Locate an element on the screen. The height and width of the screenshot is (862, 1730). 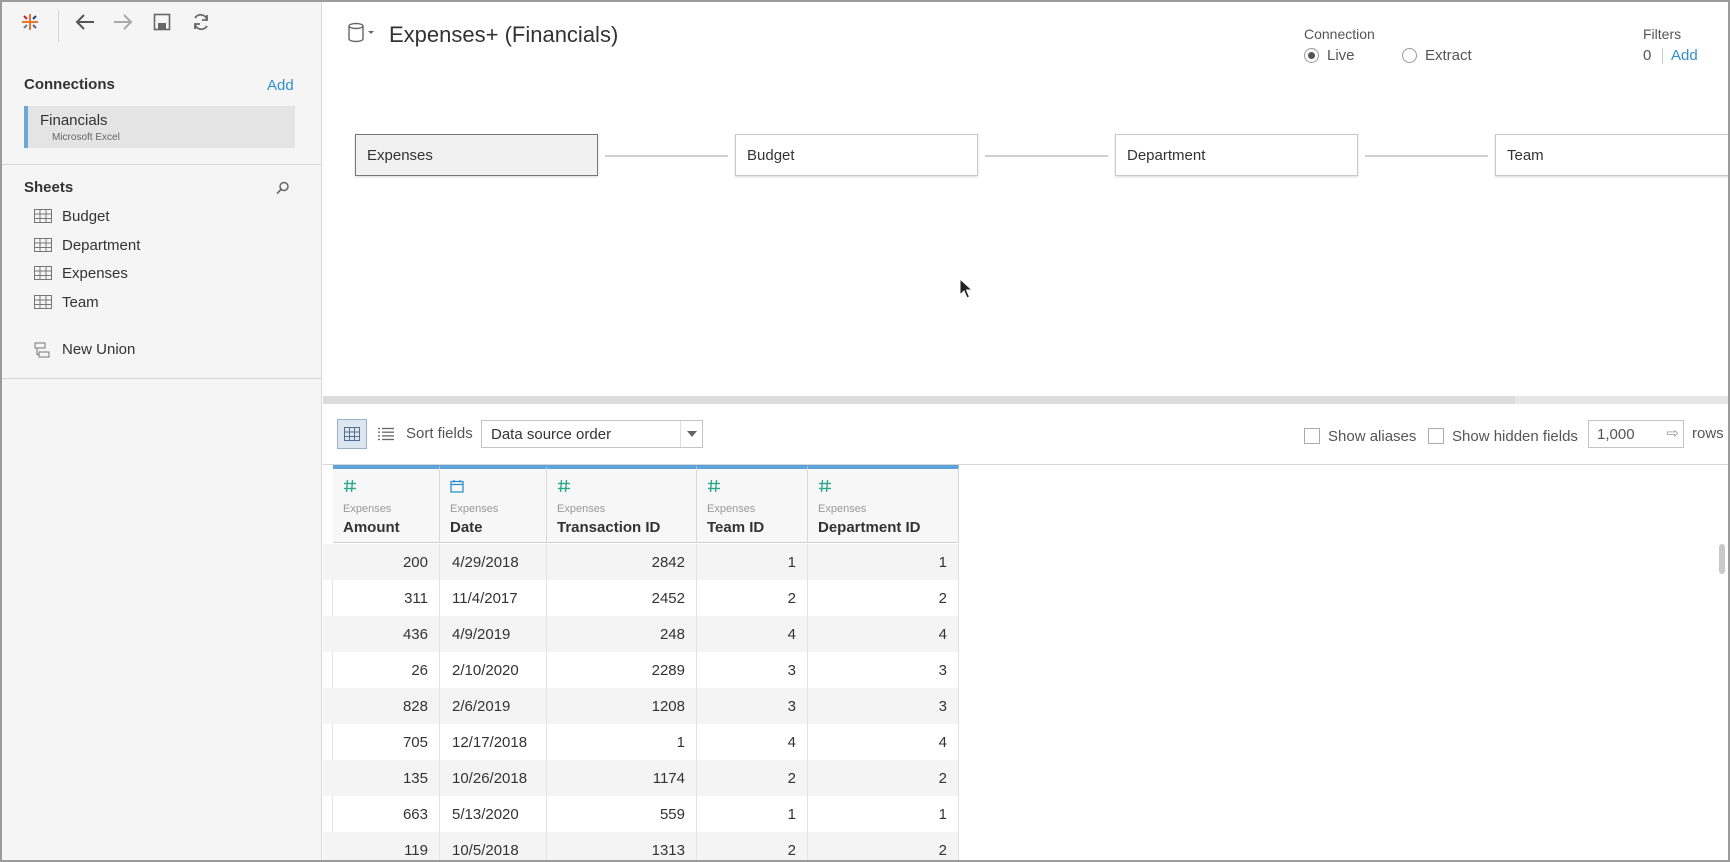
scrollbar-thumb is located at coordinates (919, 400).